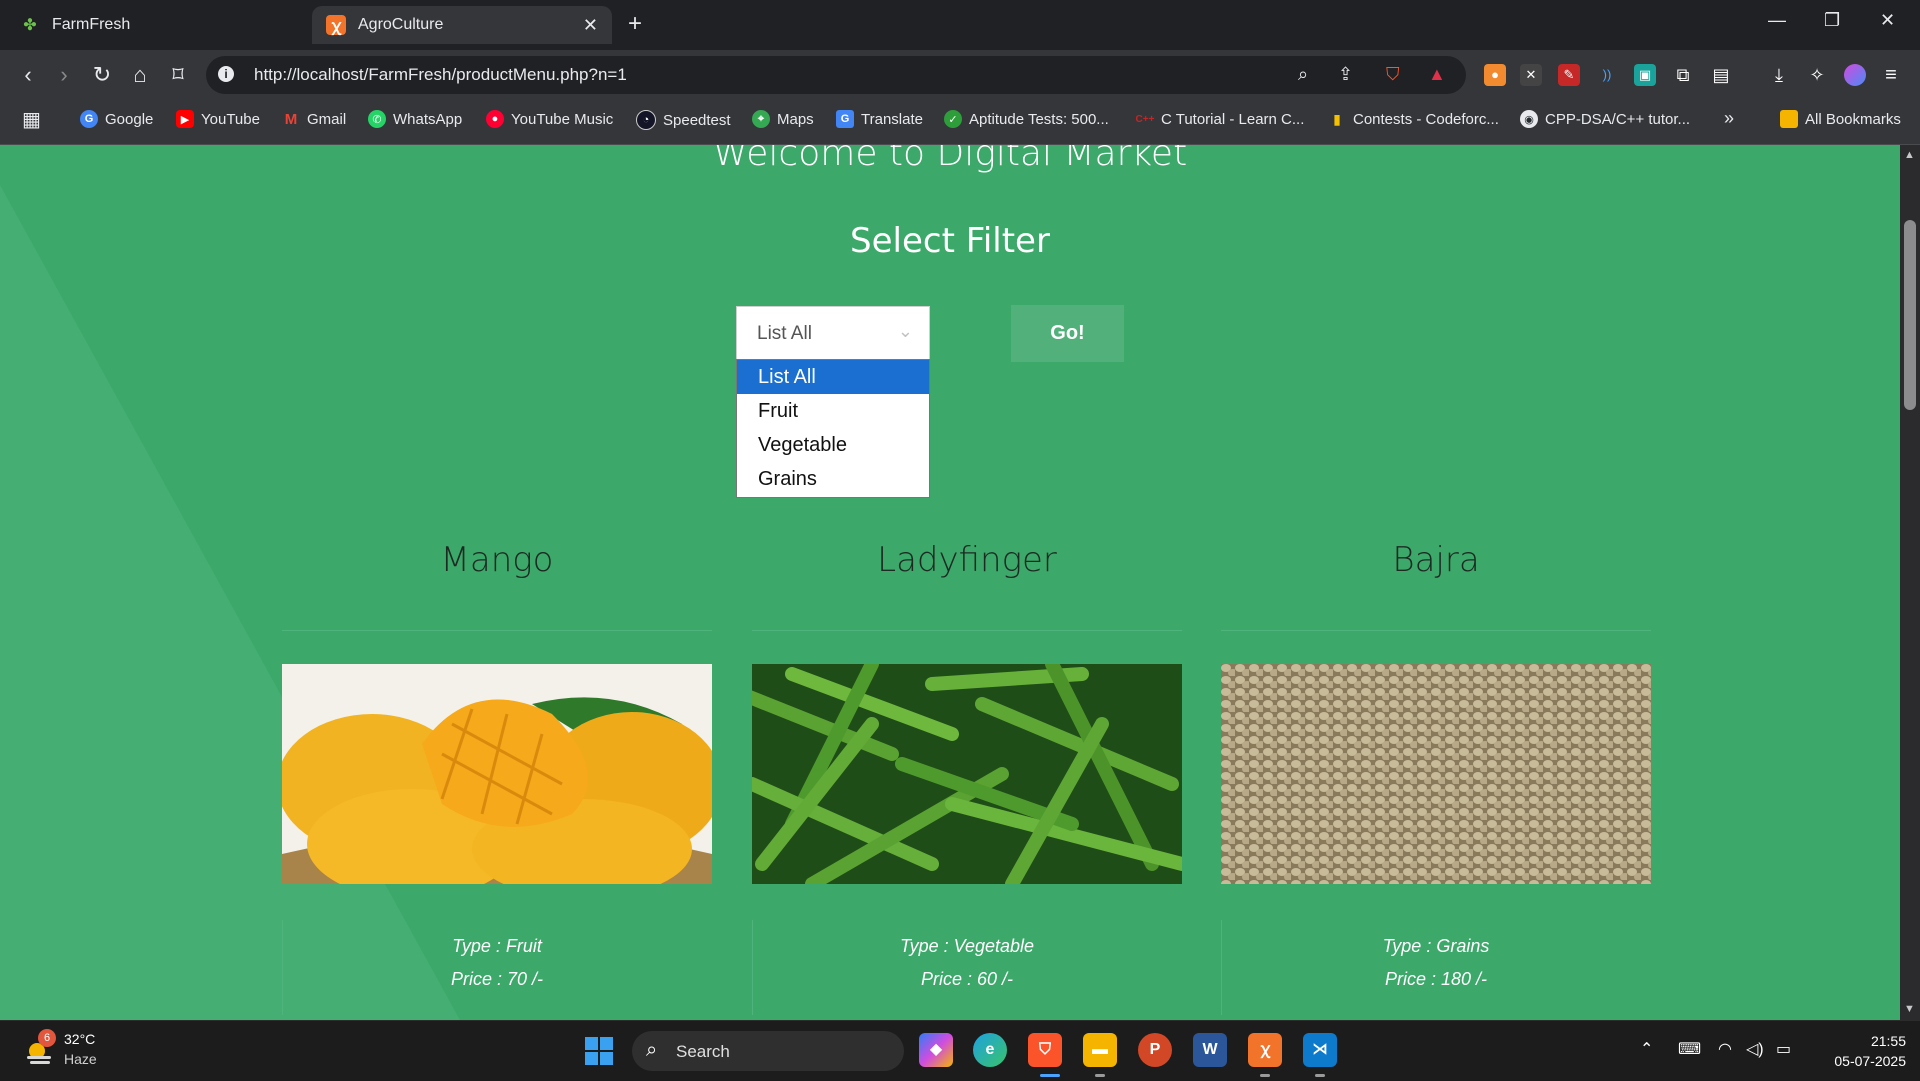 The image size is (1920, 1081). What do you see at coordinates (635, 24) in the screenshot?
I see `new-tab-button: +` at bounding box center [635, 24].